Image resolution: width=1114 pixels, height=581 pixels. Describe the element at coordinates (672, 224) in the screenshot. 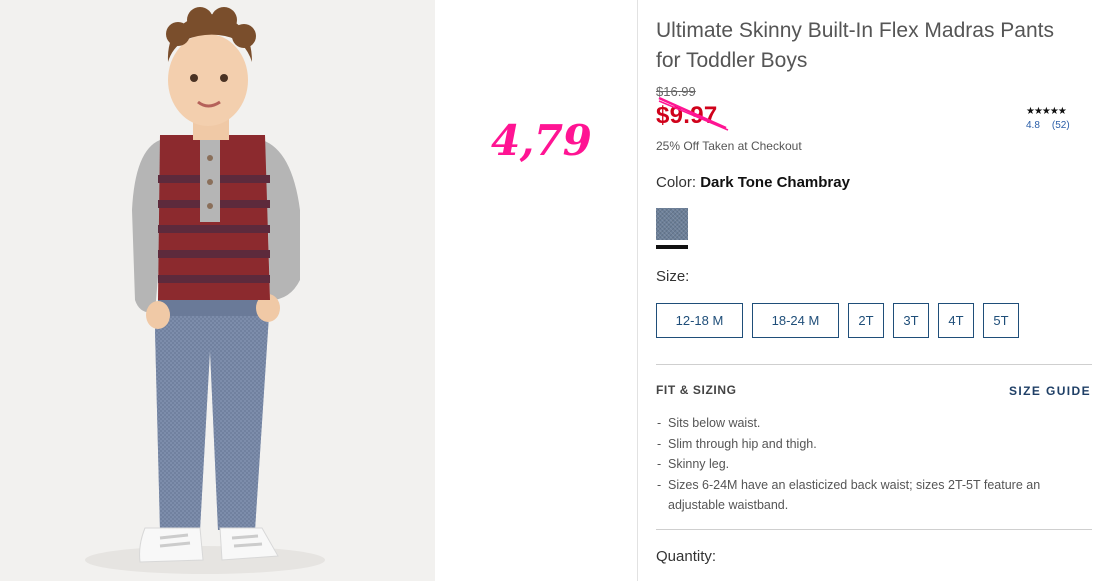

I see `color-swatch` at that location.